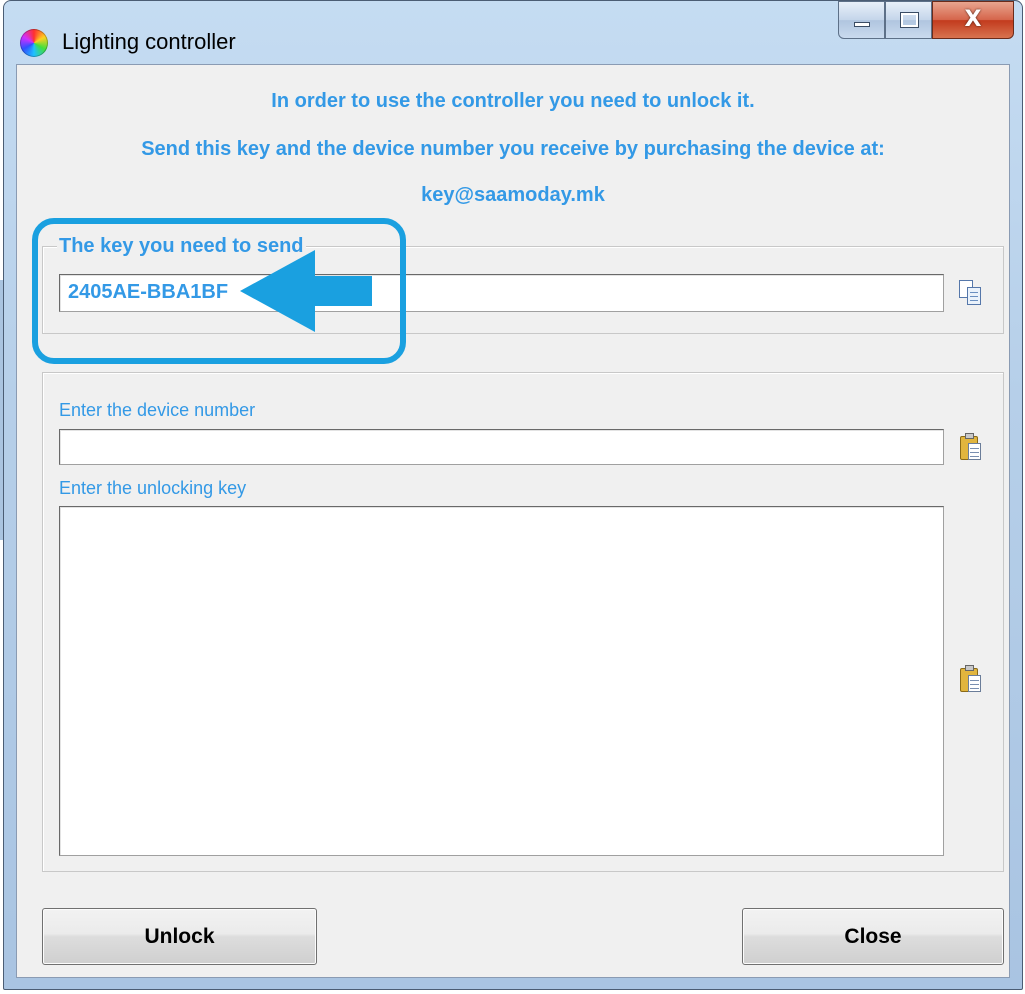  Describe the element at coordinates (970, 293) in the screenshot. I see `copy-icon` at that location.